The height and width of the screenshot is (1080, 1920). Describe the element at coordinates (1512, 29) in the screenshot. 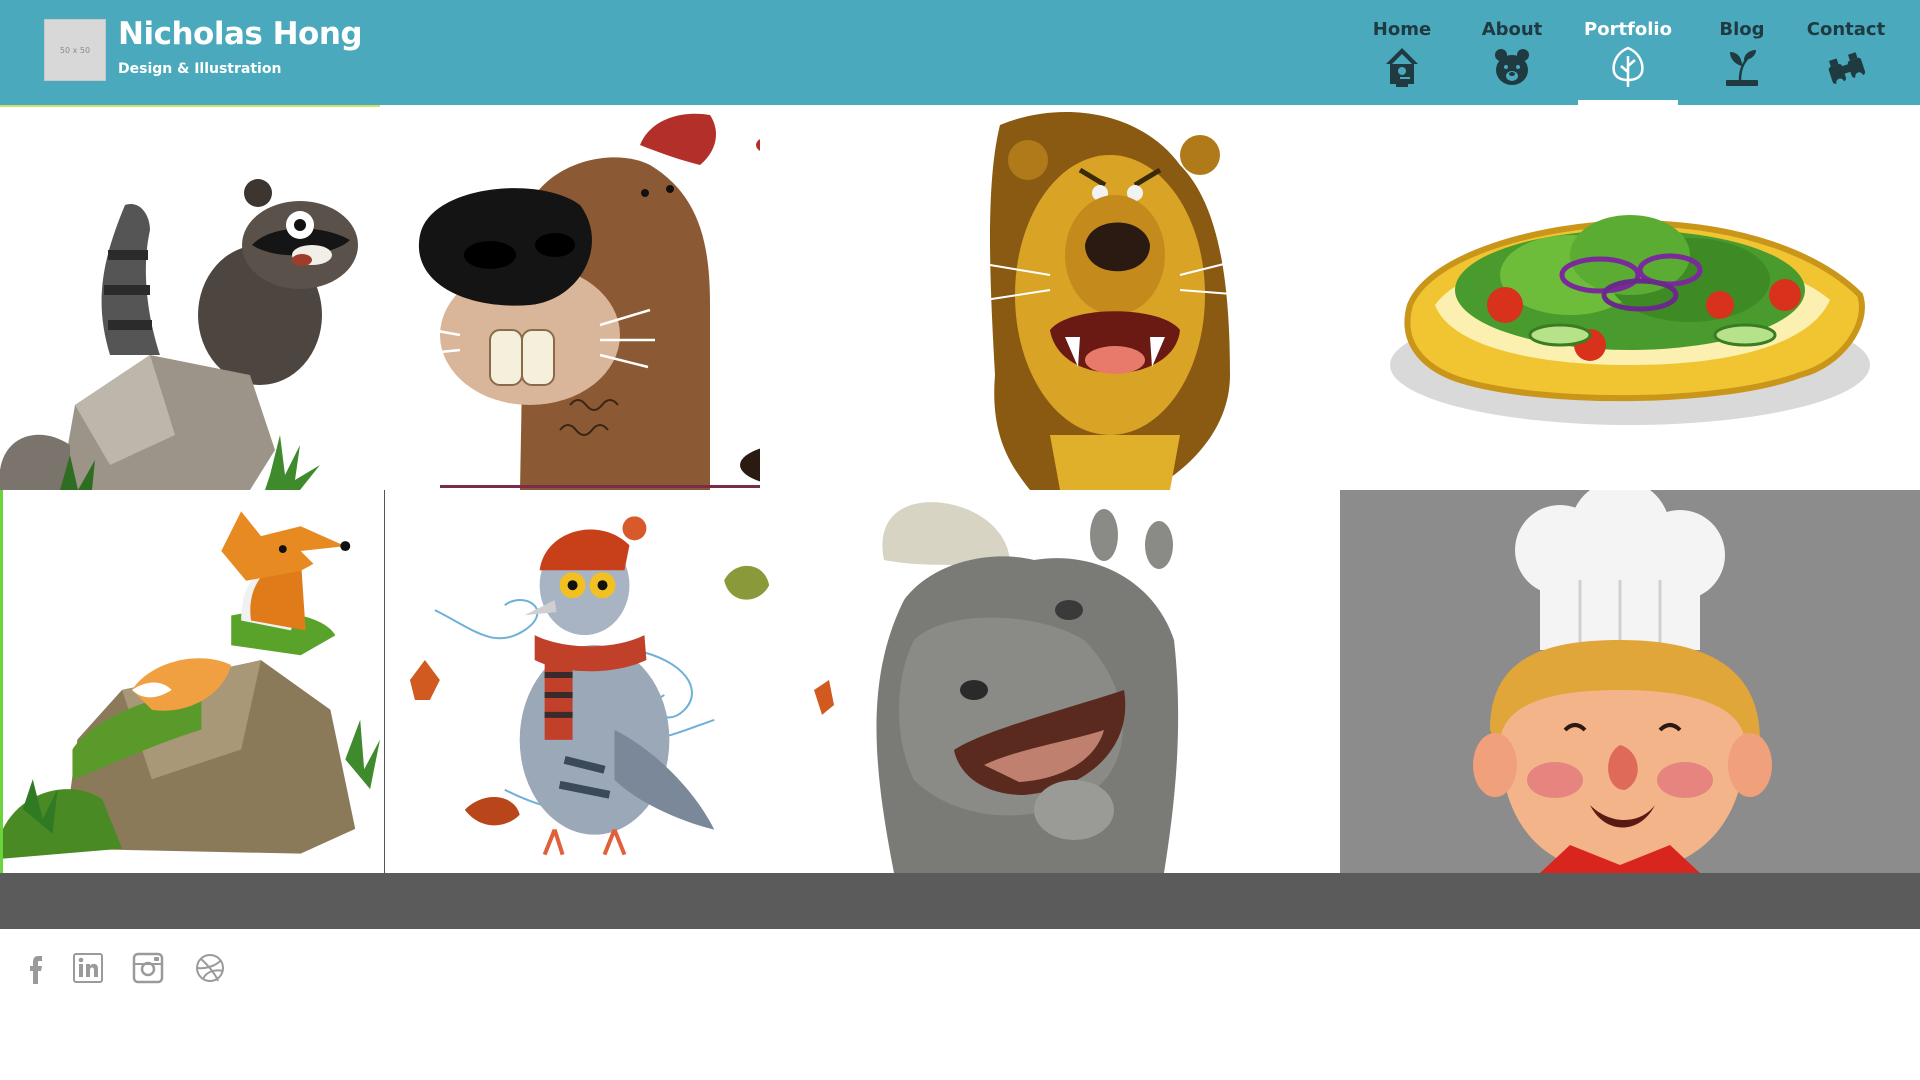

I see `nav-about-label: About` at that location.